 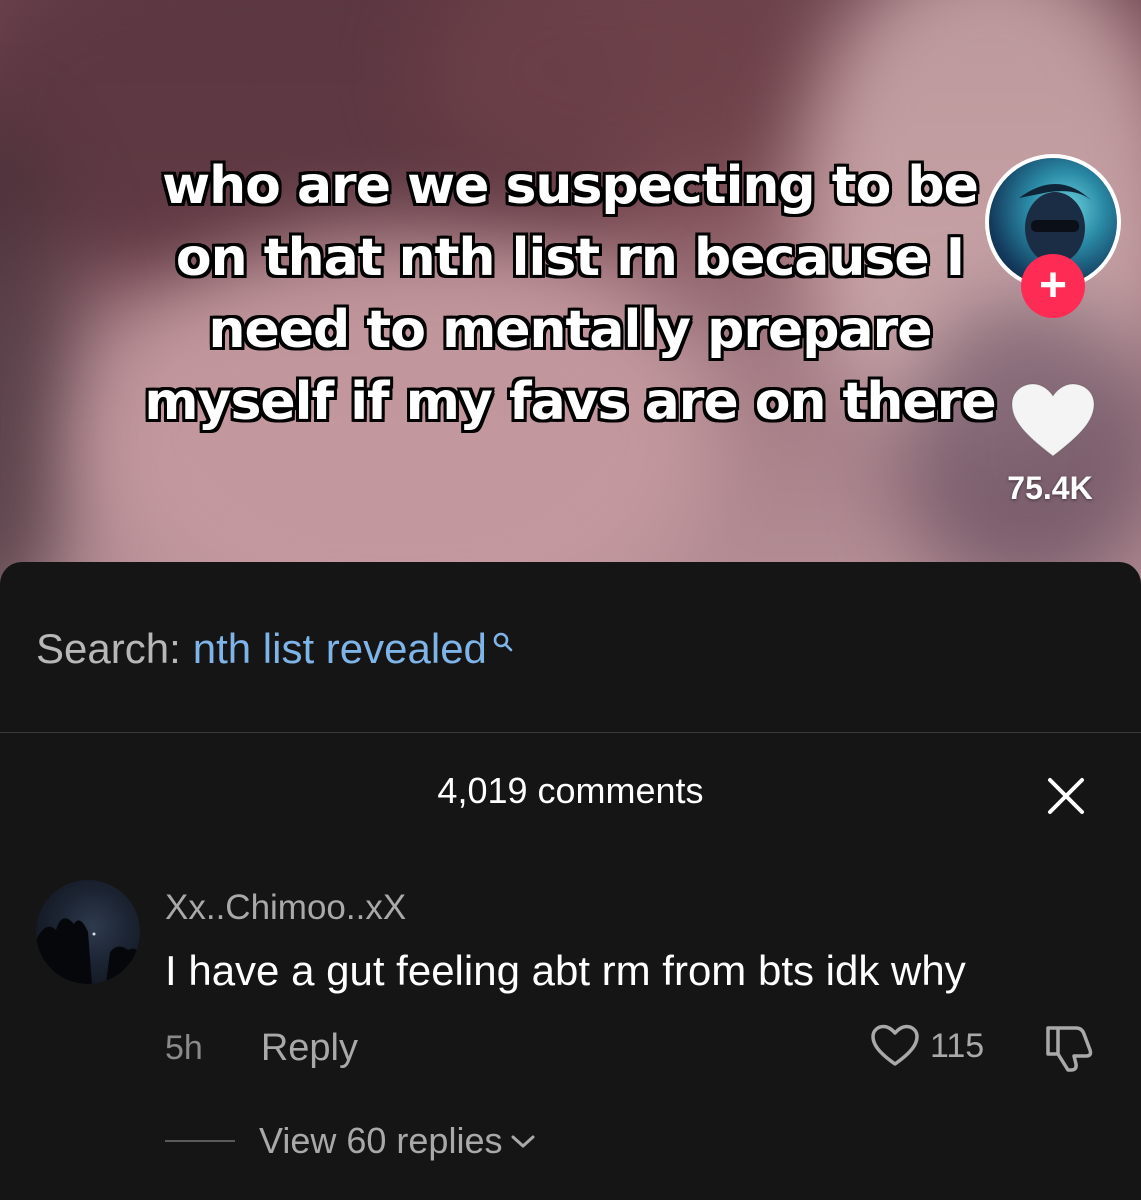 I want to click on search-prefix: Search:, so click(x=108, y=648).